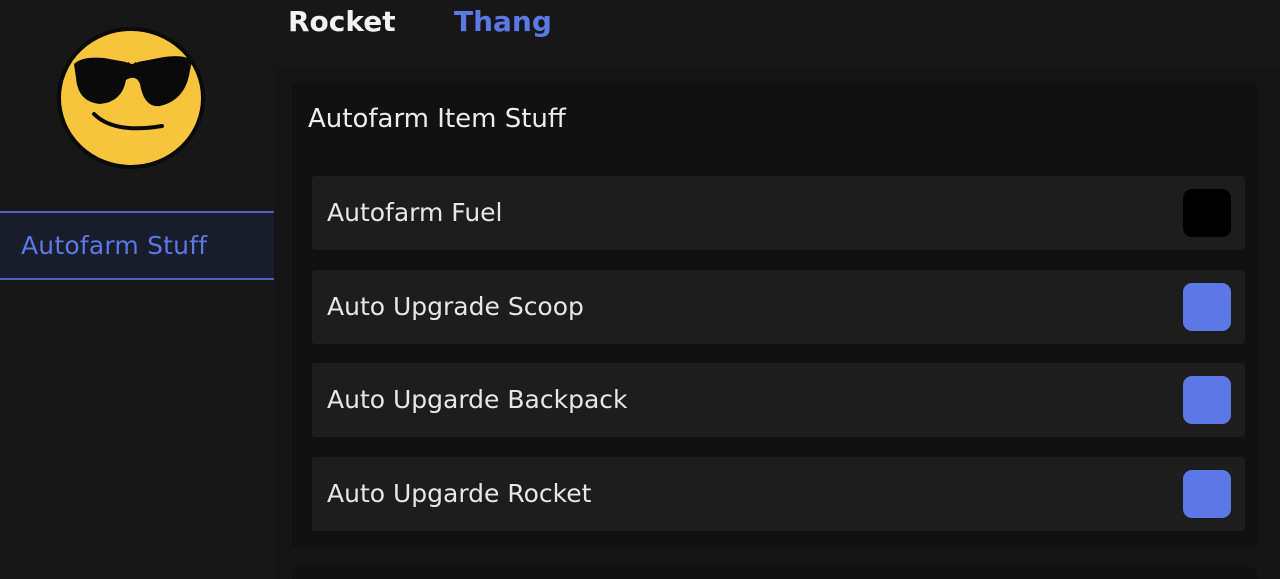  I want to click on auto-upgarde-backpack-checkbox, so click(1207, 400).